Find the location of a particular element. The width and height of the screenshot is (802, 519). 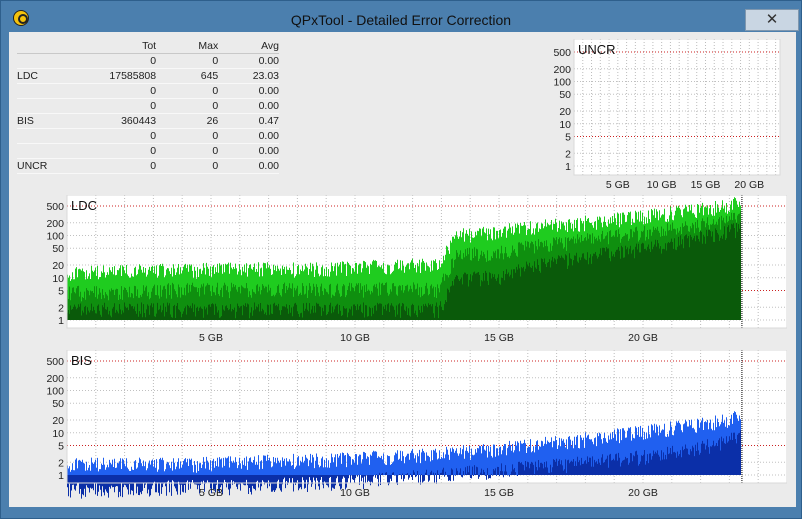

bis-x-tick-label: 20 GB is located at coordinates (643, 493).